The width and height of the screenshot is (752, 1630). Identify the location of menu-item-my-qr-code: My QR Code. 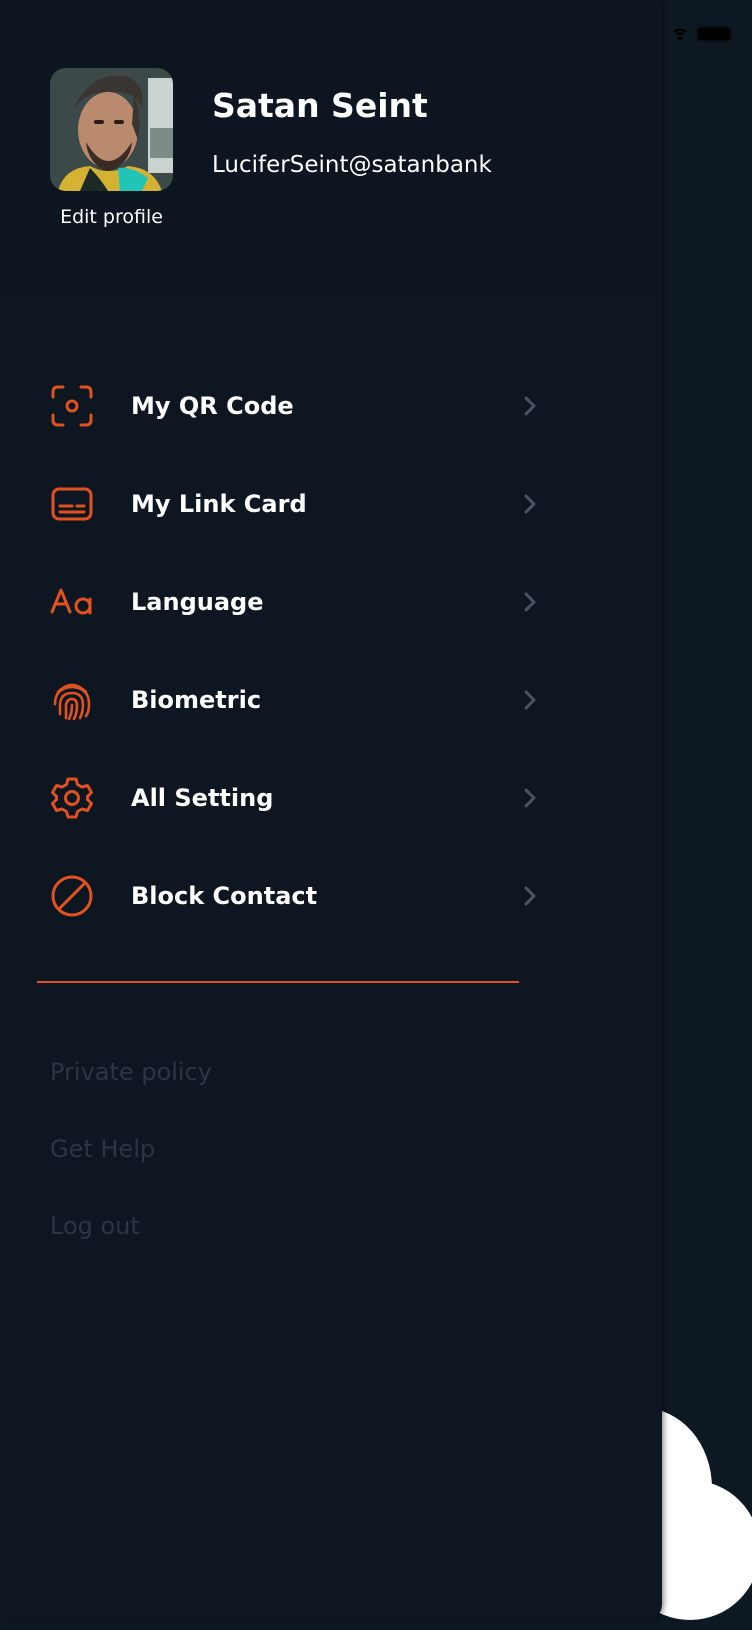
(280, 406).